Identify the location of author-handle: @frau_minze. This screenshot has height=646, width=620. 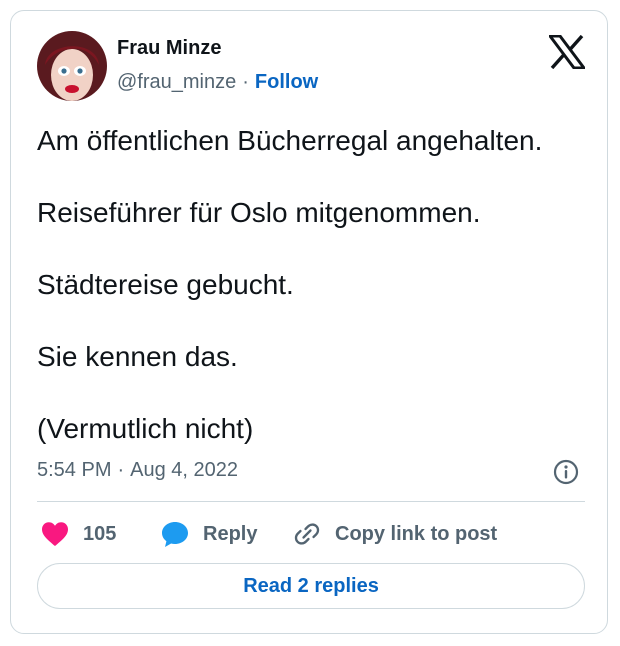
(176, 82).